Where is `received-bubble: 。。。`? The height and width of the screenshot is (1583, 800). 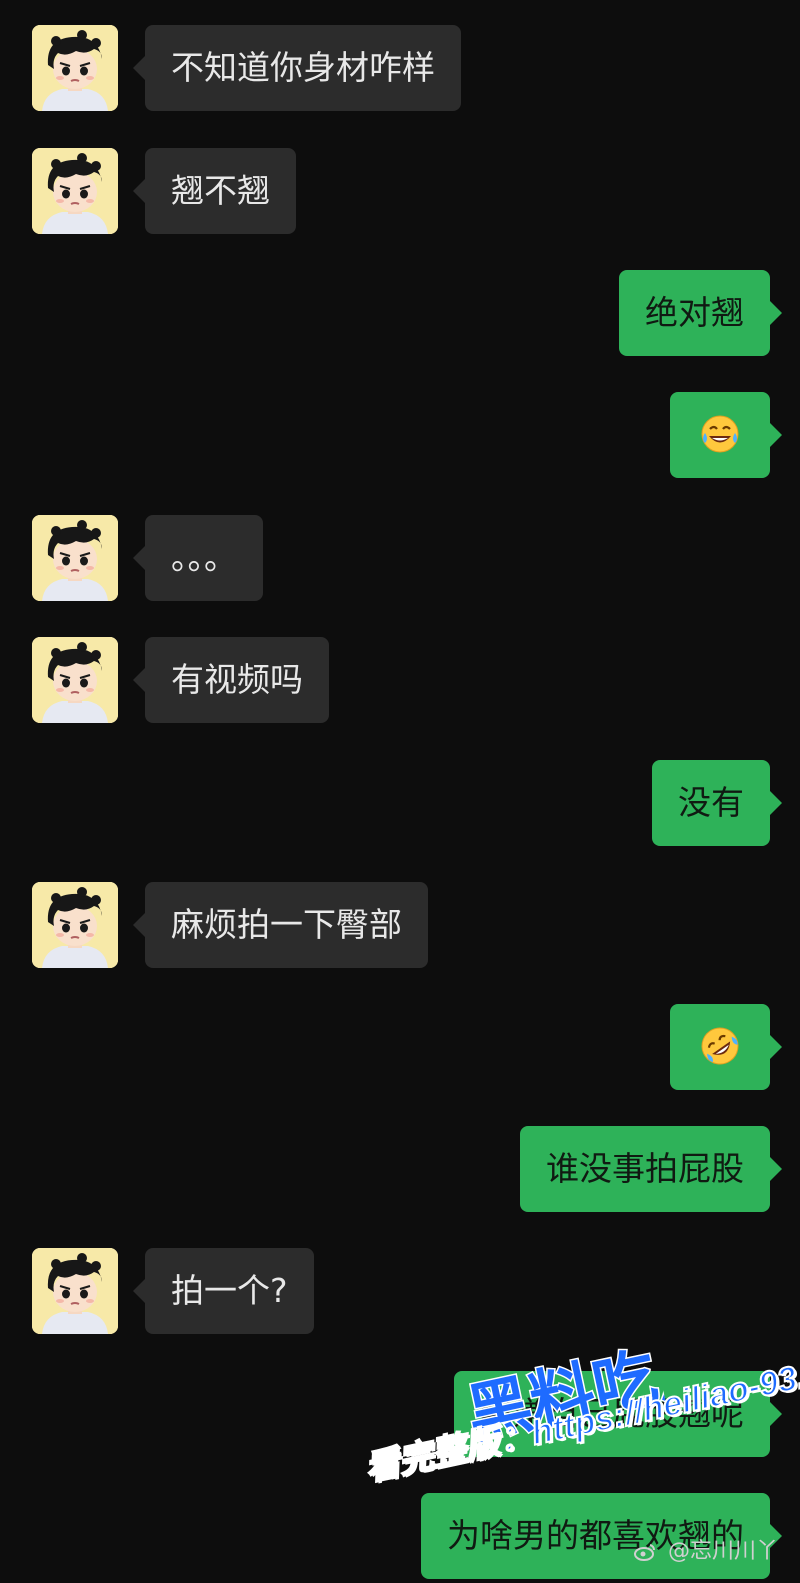 received-bubble: 。。。 is located at coordinates (198, 558).